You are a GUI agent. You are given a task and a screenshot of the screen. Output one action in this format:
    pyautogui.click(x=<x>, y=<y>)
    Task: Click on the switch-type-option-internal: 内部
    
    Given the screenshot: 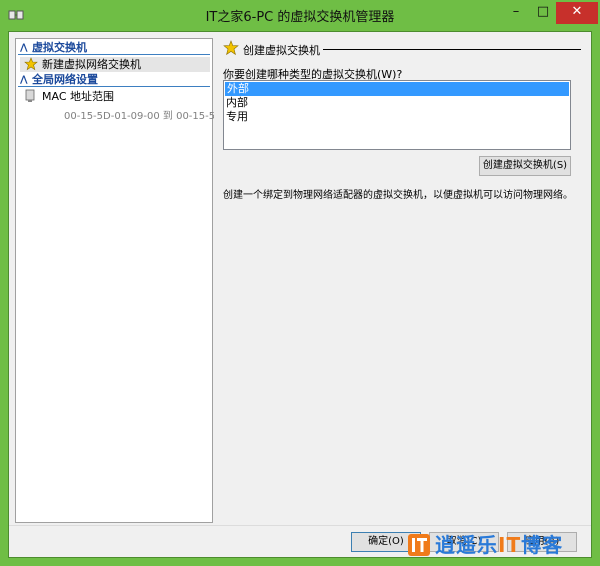 What is the action you would take?
    pyautogui.click(x=397, y=103)
    